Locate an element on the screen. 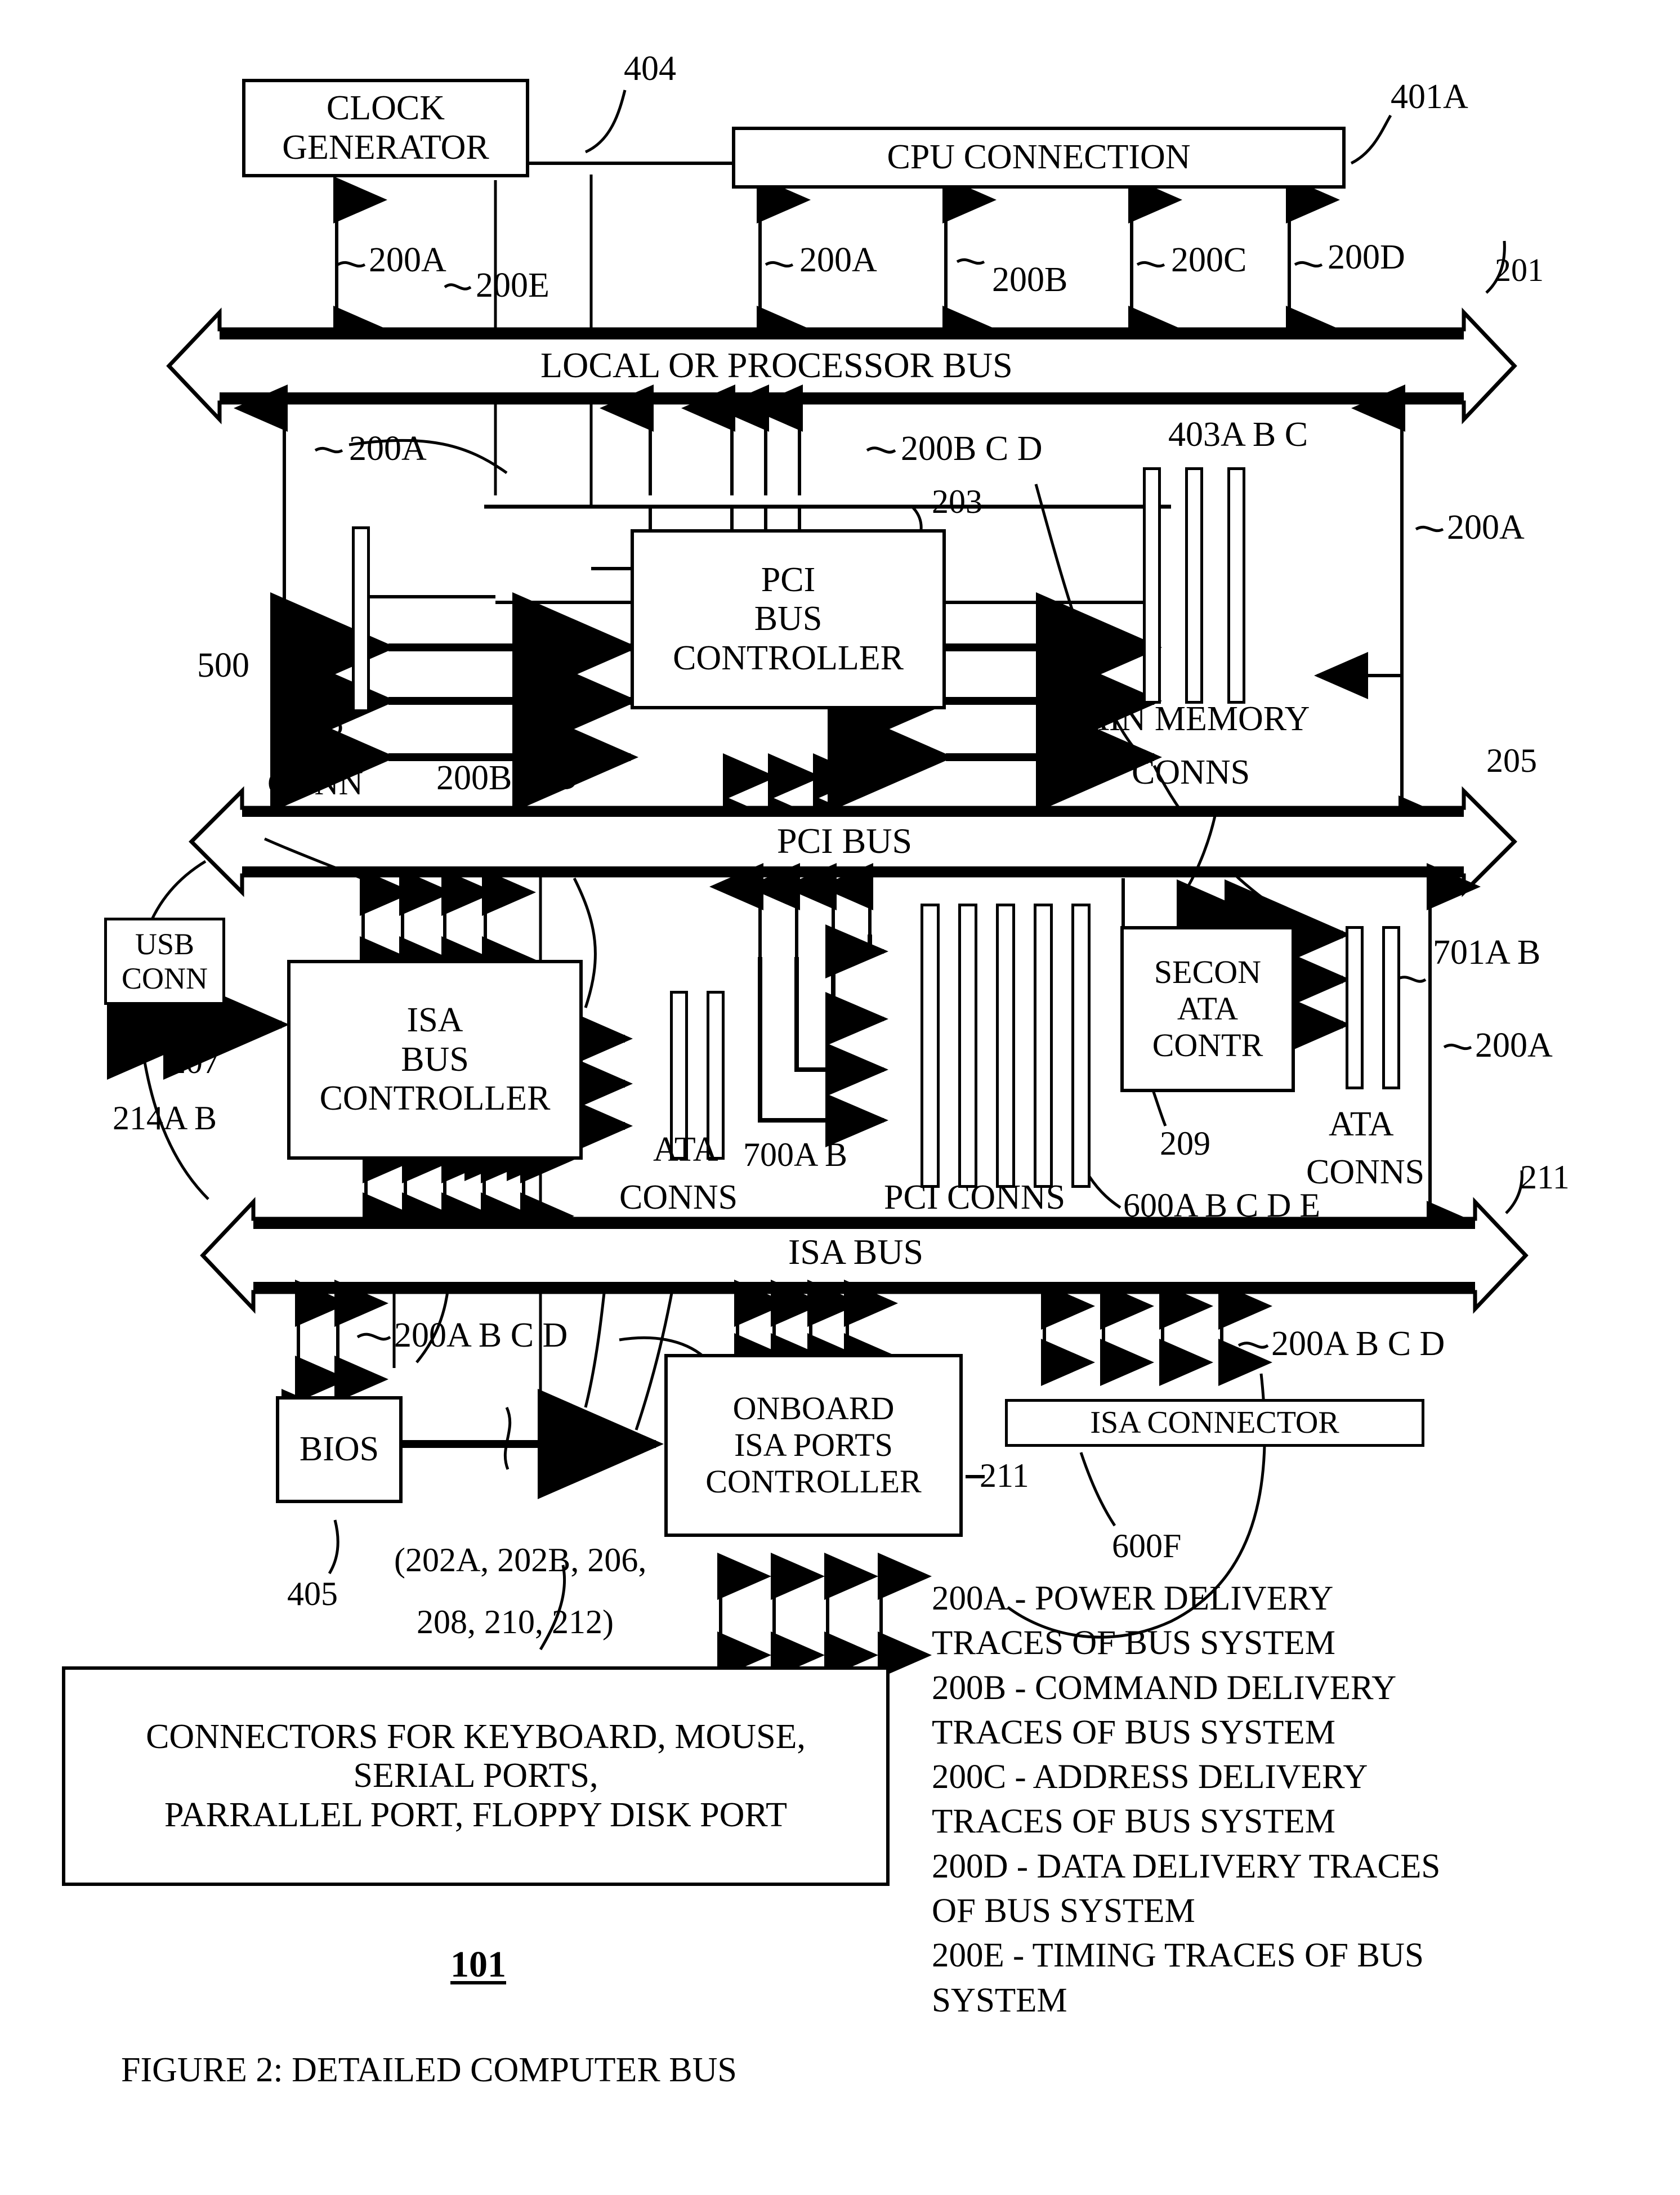 The height and width of the screenshot is (2195, 1680). isa-connector-label: ISA CONNECTOR is located at coordinates (1215, 1423).